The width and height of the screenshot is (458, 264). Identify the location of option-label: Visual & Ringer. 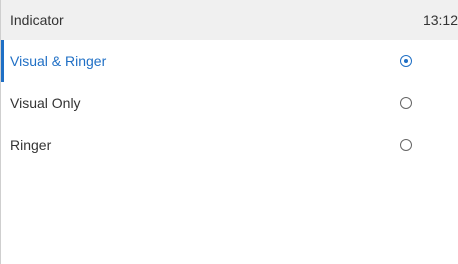
(58, 61).